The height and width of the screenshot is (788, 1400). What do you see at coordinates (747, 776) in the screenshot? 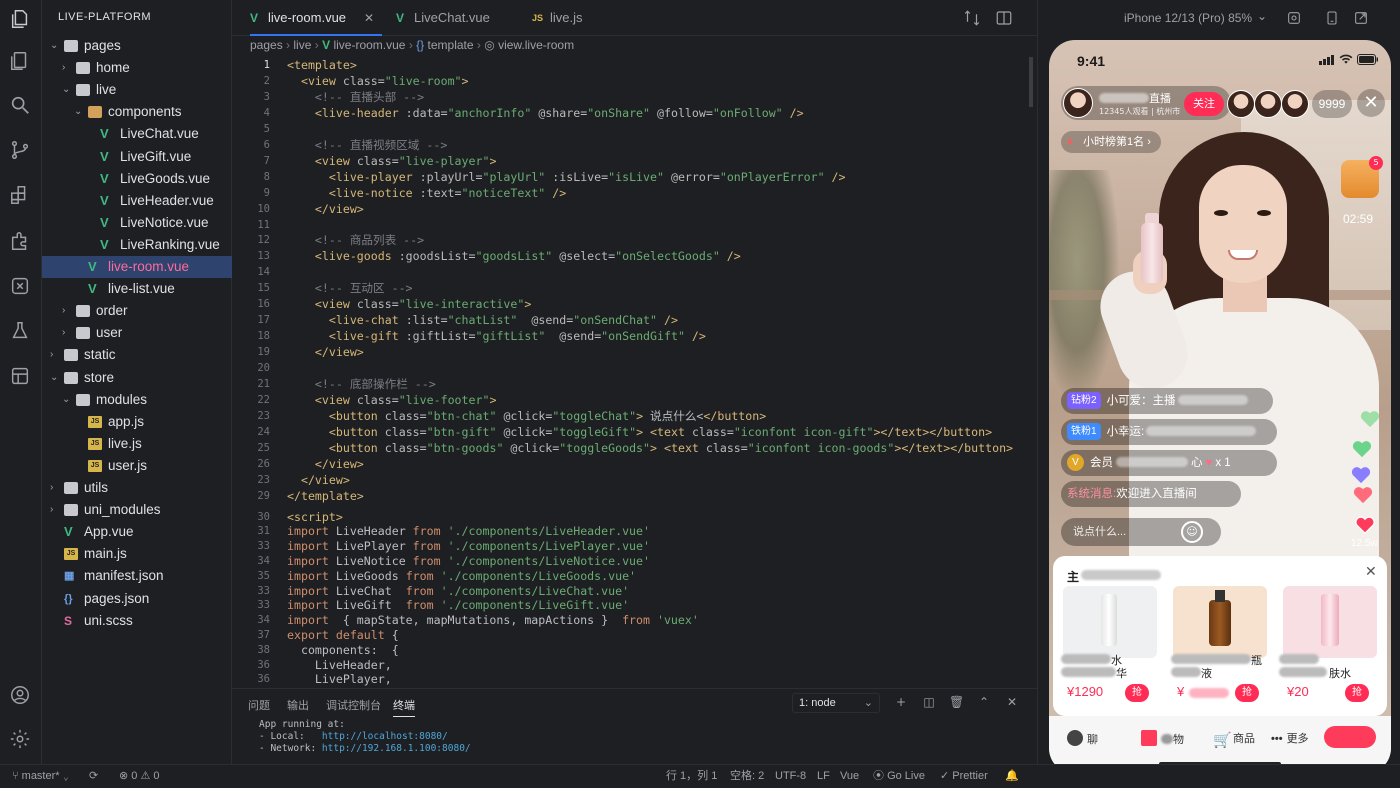
I see `indentation: 空格: 2` at bounding box center [747, 776].